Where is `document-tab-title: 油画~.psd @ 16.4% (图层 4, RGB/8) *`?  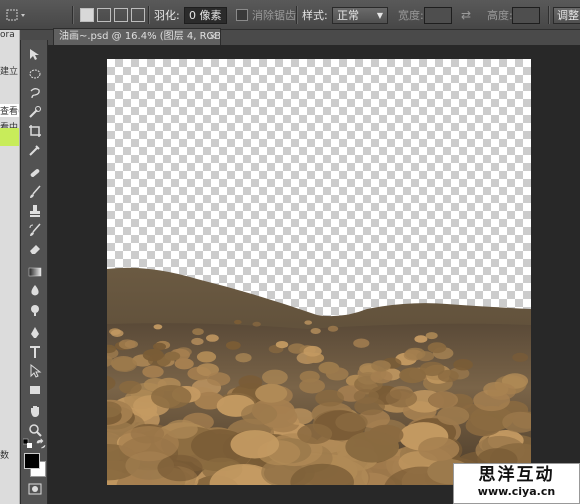
document-tab-title: 油画~.psd @ 16.4% (图层 4, RGB/8) * is located at coordinates (140, 36).